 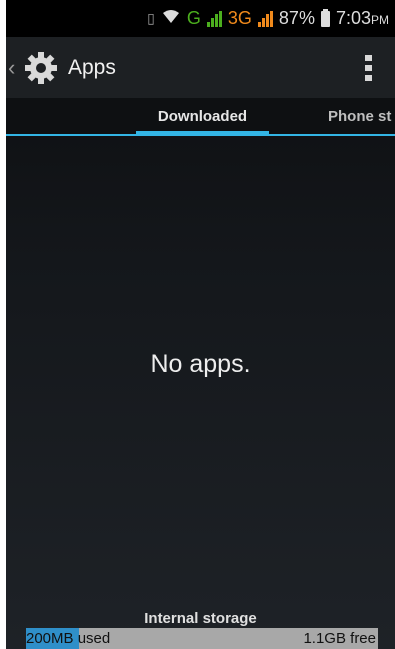 I want to click on clock: 7:03PM, so click(x=362, y=18).